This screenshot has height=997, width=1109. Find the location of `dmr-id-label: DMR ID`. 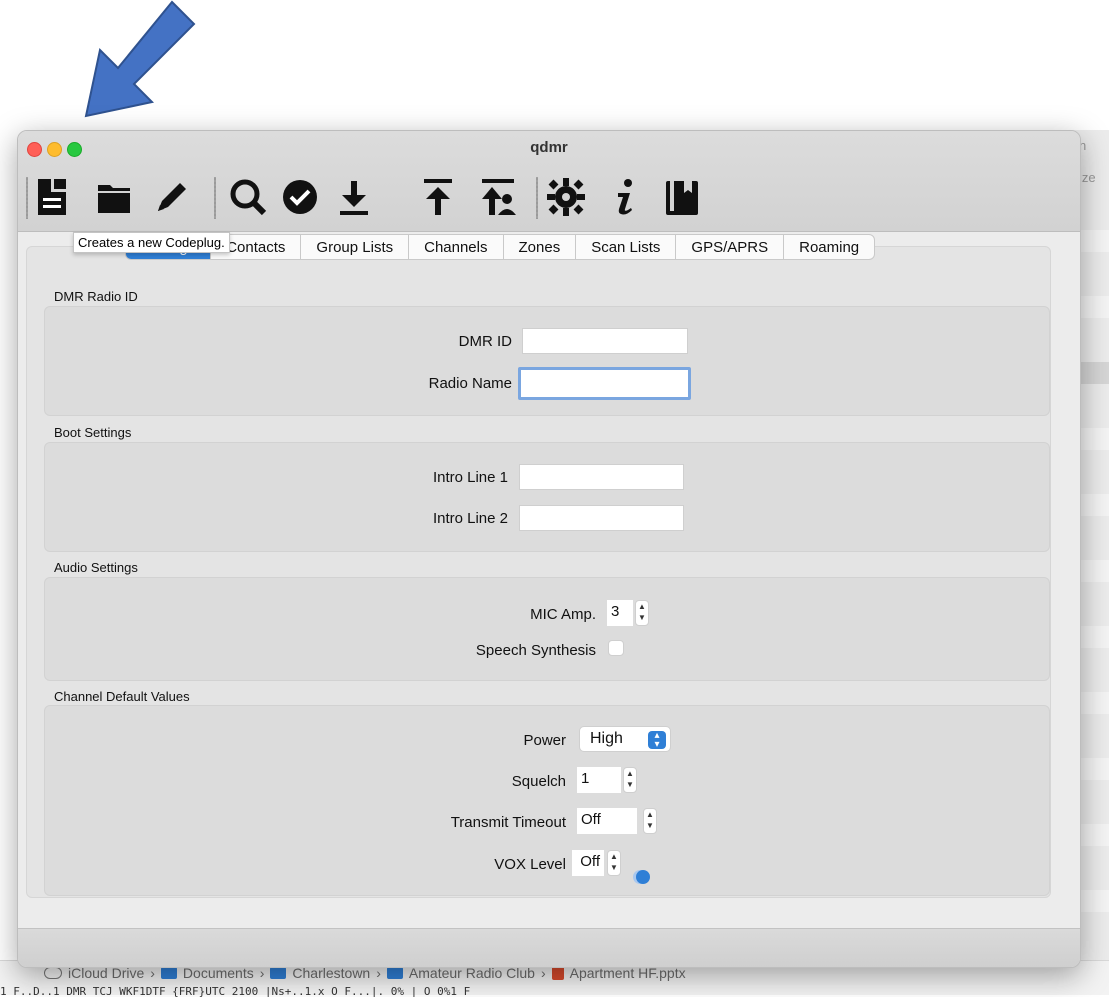

dmr-id-label: DMR ID is located at coordinates (485, 341).